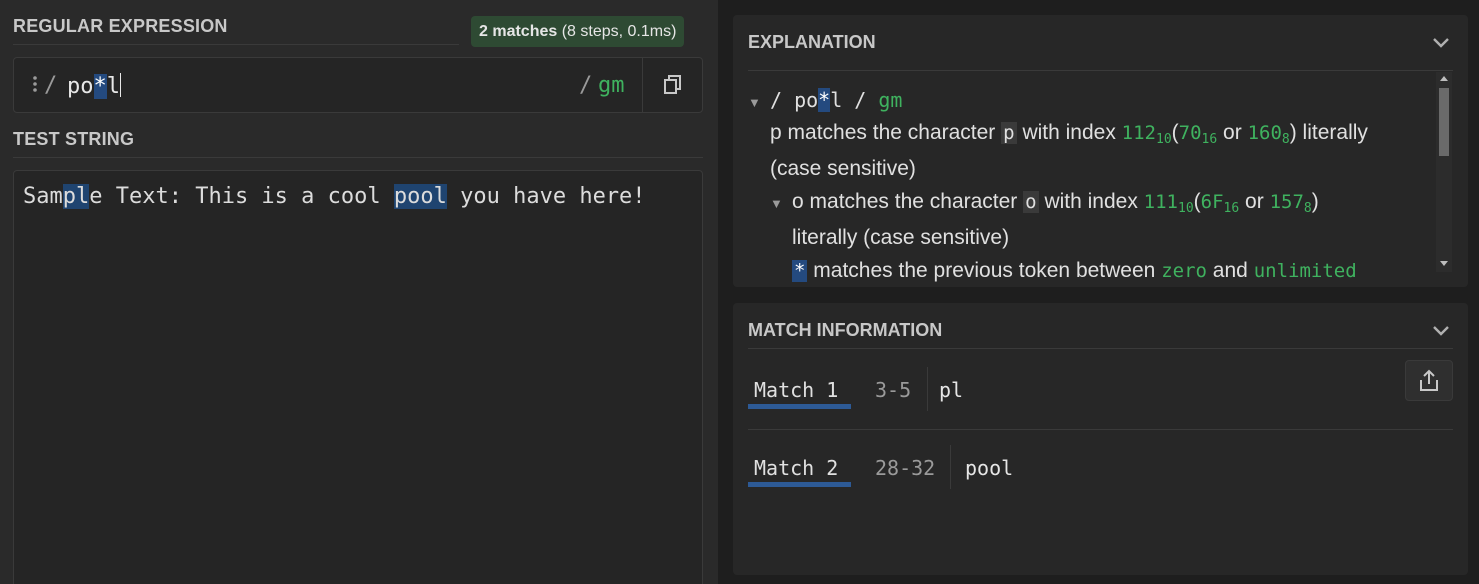 This screenshot has height=584, width=1479. I want to click on vertical-dots-icon, so click(35, 84).